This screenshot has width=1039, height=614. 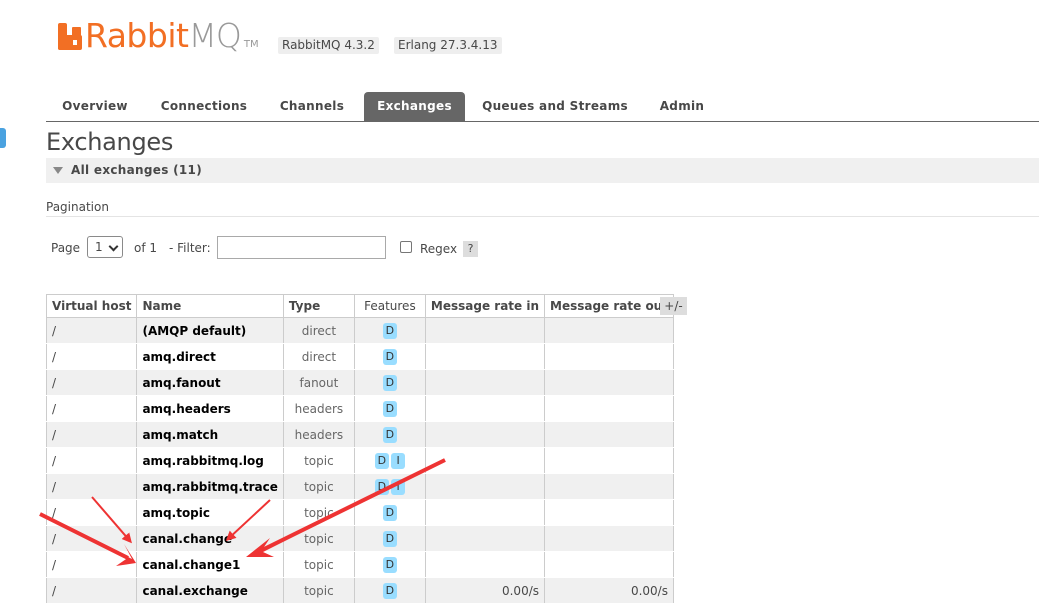 I want to click on col-header-features: Features, so click(x=389, y=306).